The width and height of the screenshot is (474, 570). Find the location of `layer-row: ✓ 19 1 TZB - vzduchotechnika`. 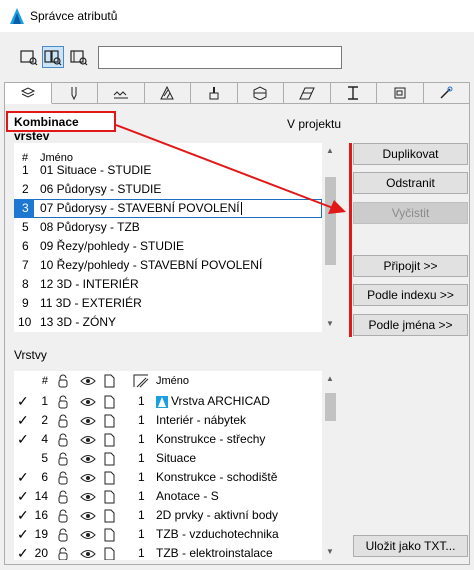

layer-row: ✓ 19 1 TZB - vzduchotechnika is located at coordinates (168, 534).